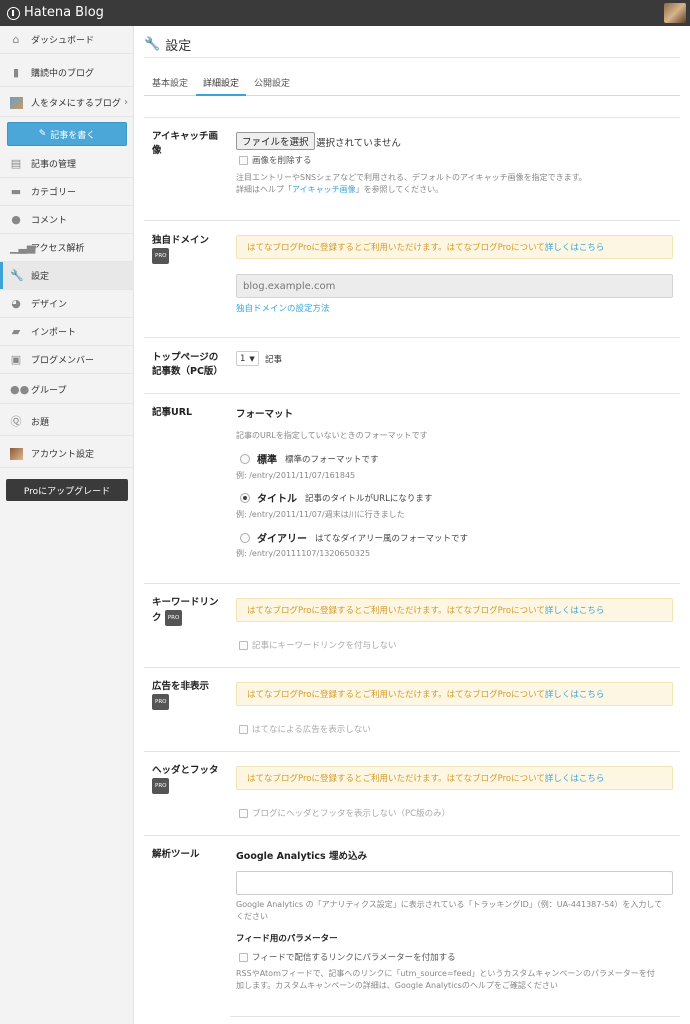 This screenshot has width=690, height=1024. I want to click on url-option-title: タイトル 記事のタイトルがURLになります, so click(336, 497).